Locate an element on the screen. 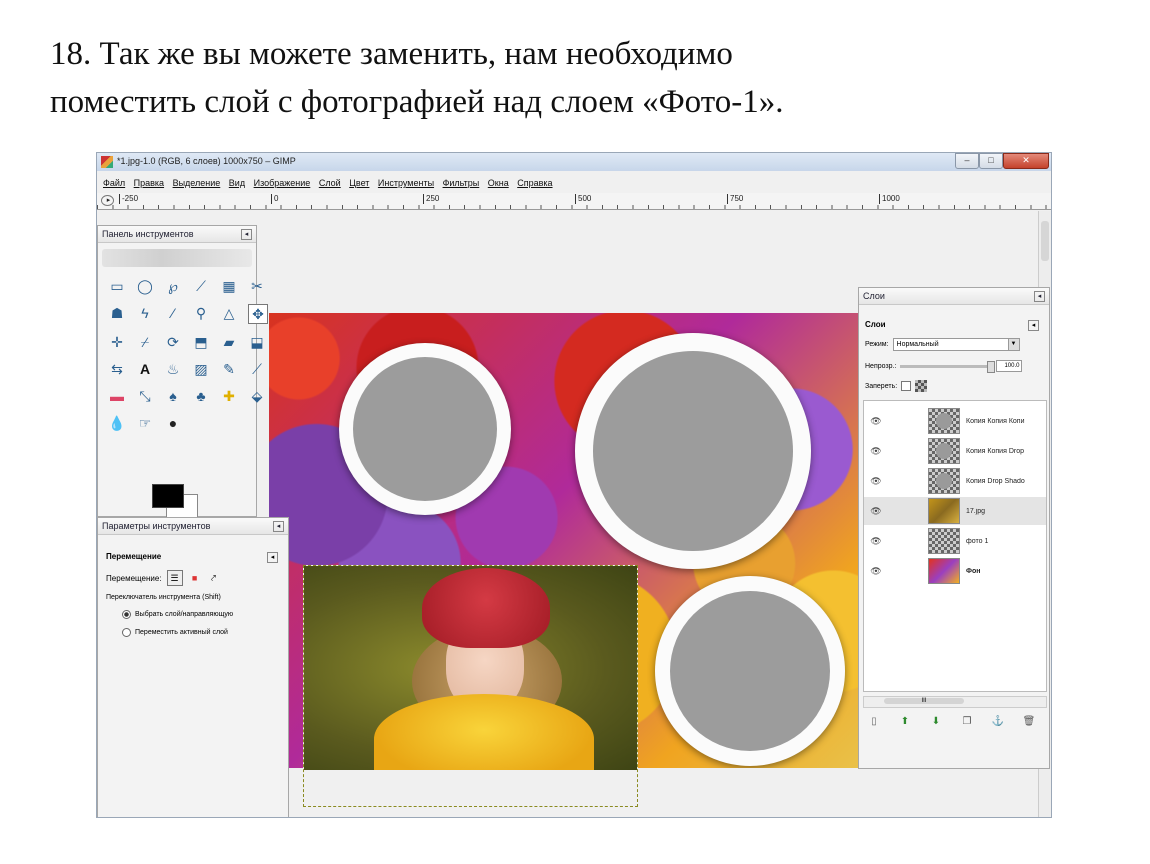  airbrush-icon: ⤡ is located at coordinates (145, 396).